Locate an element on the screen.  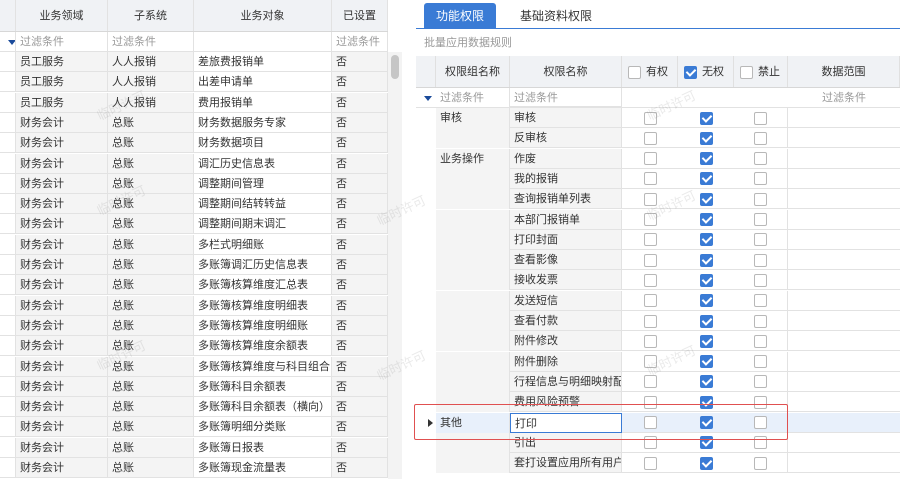
header-checkbox-forbidden is located at coordinates (746, 72).